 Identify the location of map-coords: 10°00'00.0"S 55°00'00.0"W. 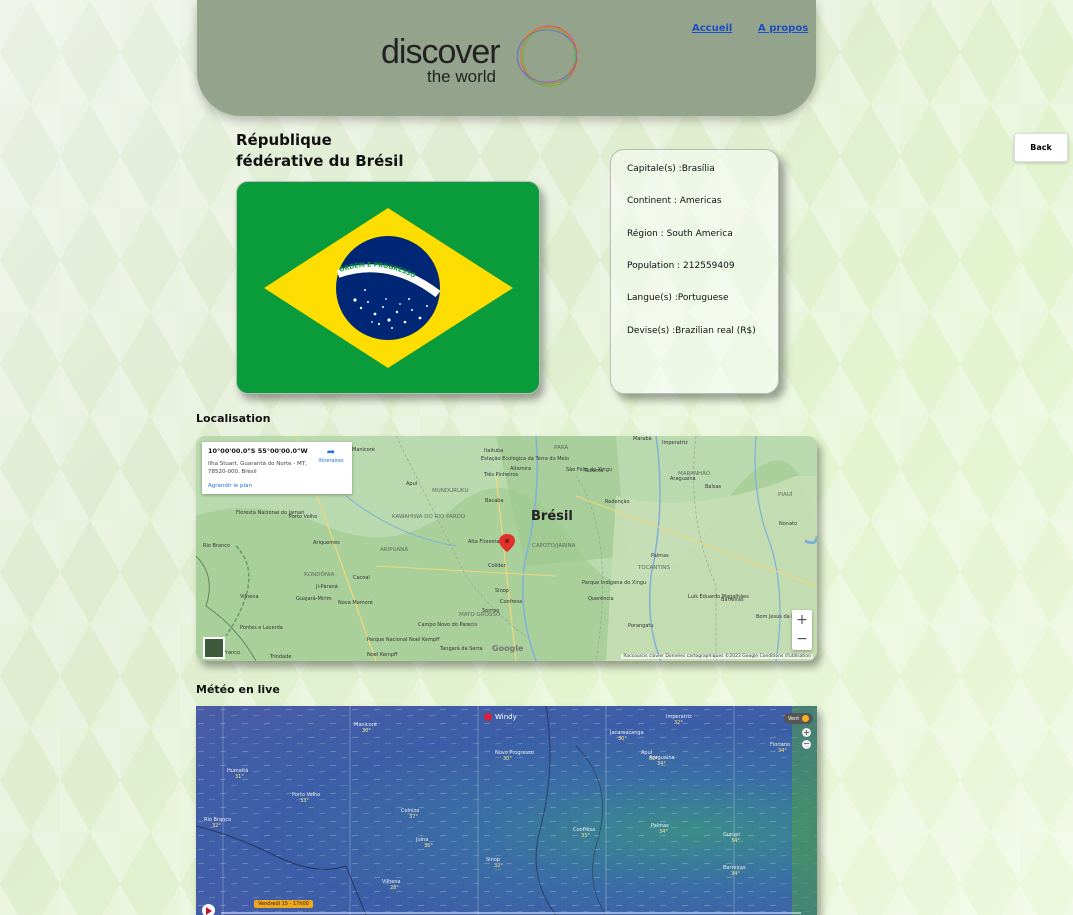
(258, 451).